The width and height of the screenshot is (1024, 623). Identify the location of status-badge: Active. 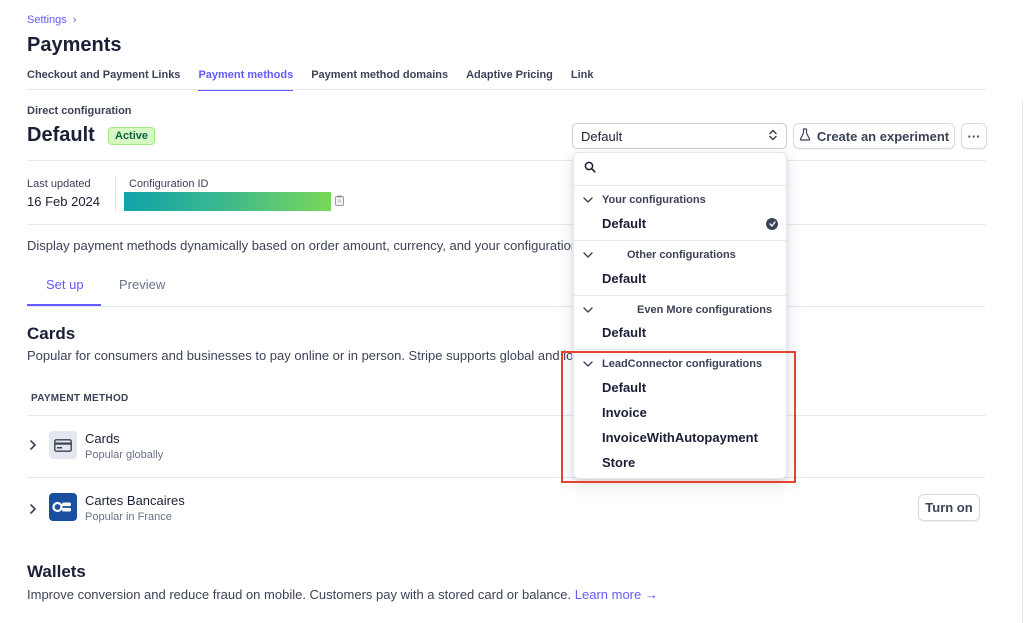
(132, 136).